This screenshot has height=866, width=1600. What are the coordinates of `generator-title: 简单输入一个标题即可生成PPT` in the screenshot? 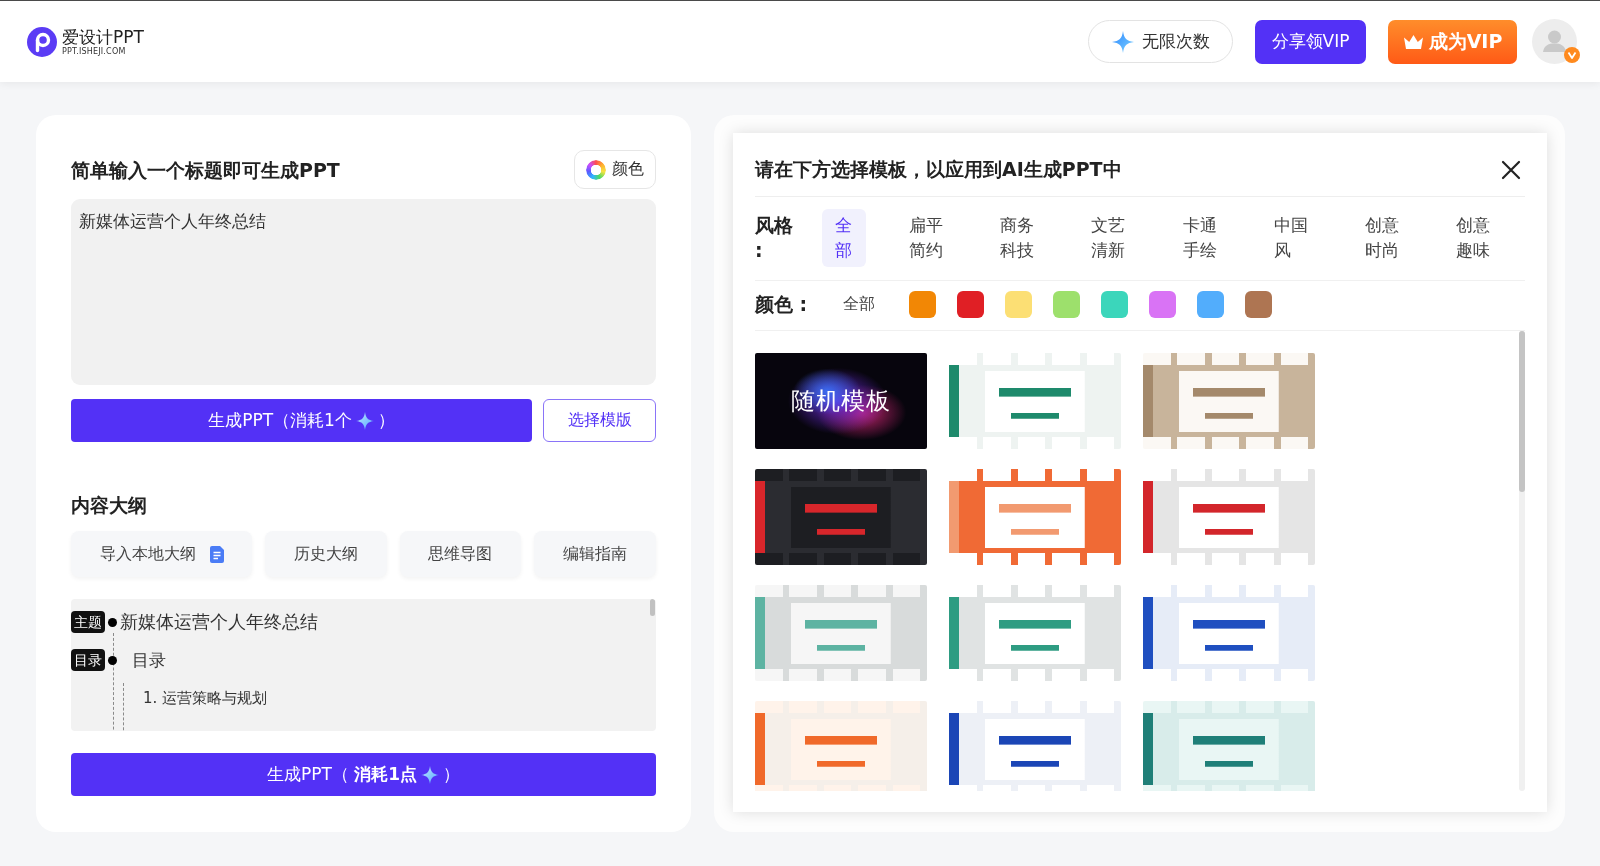 It's located at (205, 169).